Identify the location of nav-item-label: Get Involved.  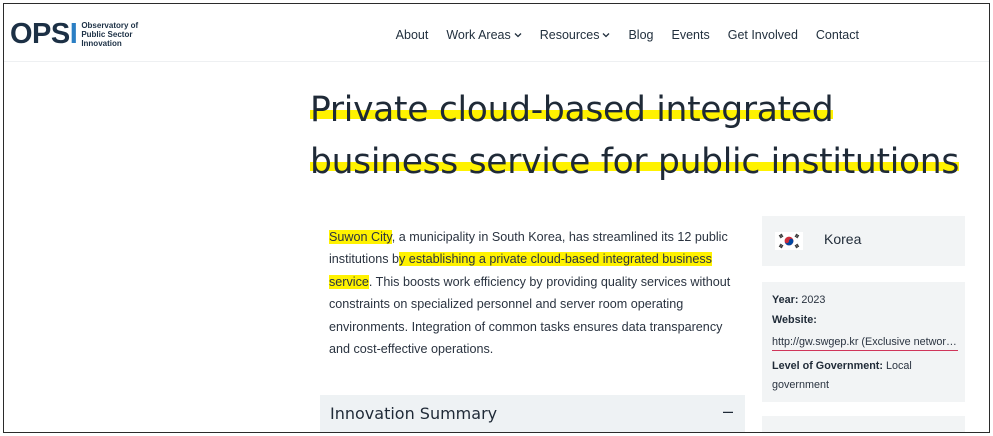
(762, 35).